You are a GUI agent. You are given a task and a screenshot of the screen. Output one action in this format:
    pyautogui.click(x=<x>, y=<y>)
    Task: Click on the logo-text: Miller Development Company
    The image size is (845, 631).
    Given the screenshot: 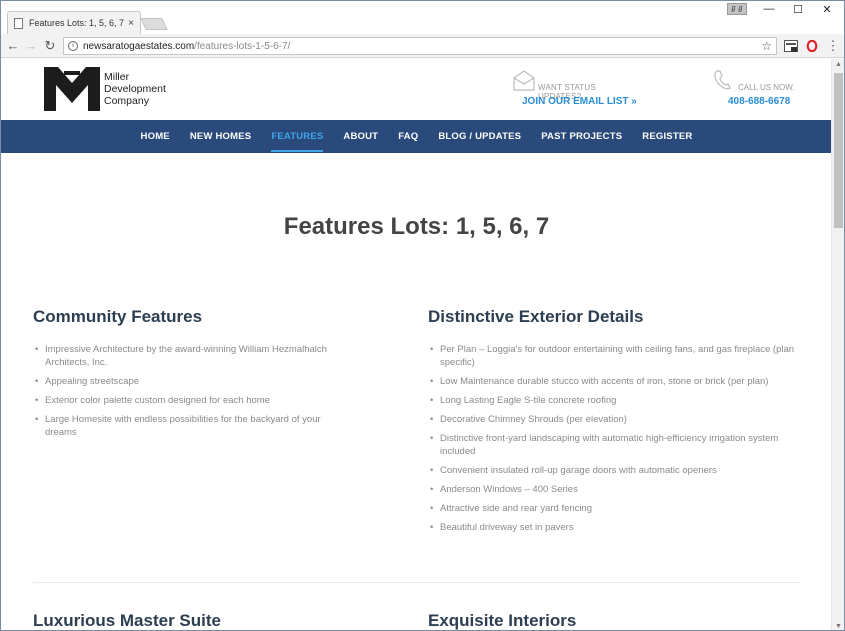 What is the action you would take?
    pyautogui.click(x=135, y=89)
    